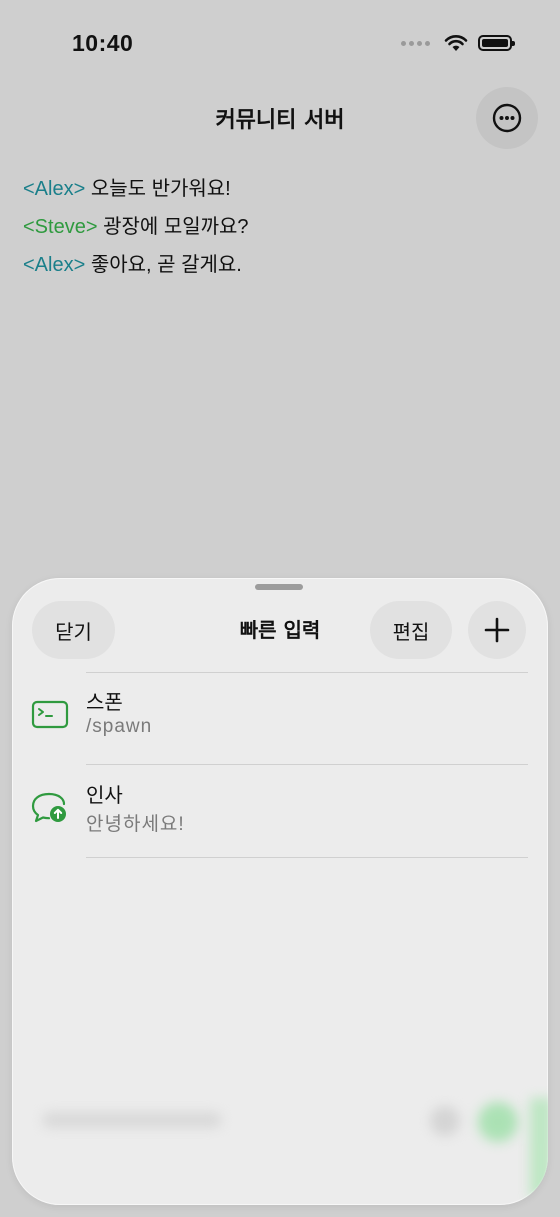 This screenshot has height=1217, width=560. What do you see at coordinates (496, 43) in the screenshot?
I see `battery-icon` at bounding box center [496, 43].